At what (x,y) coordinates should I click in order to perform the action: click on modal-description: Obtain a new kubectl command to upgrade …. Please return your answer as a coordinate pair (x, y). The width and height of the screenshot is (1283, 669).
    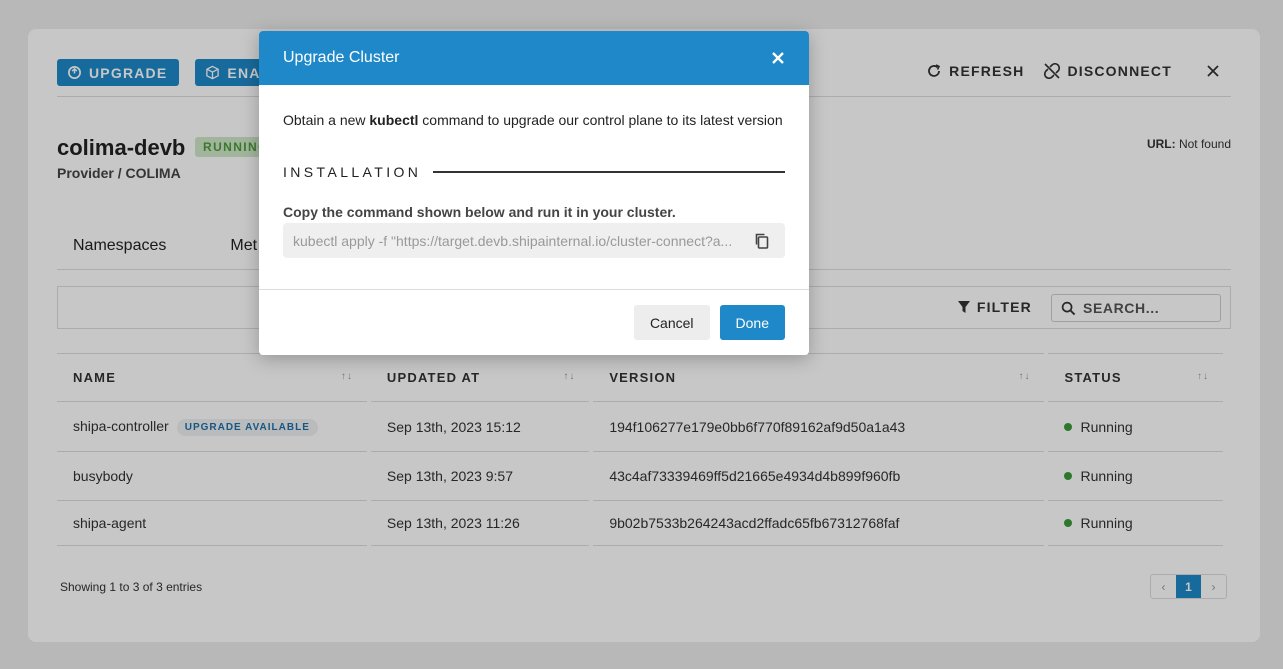
    Looking at the image, I should click on (533, 120).